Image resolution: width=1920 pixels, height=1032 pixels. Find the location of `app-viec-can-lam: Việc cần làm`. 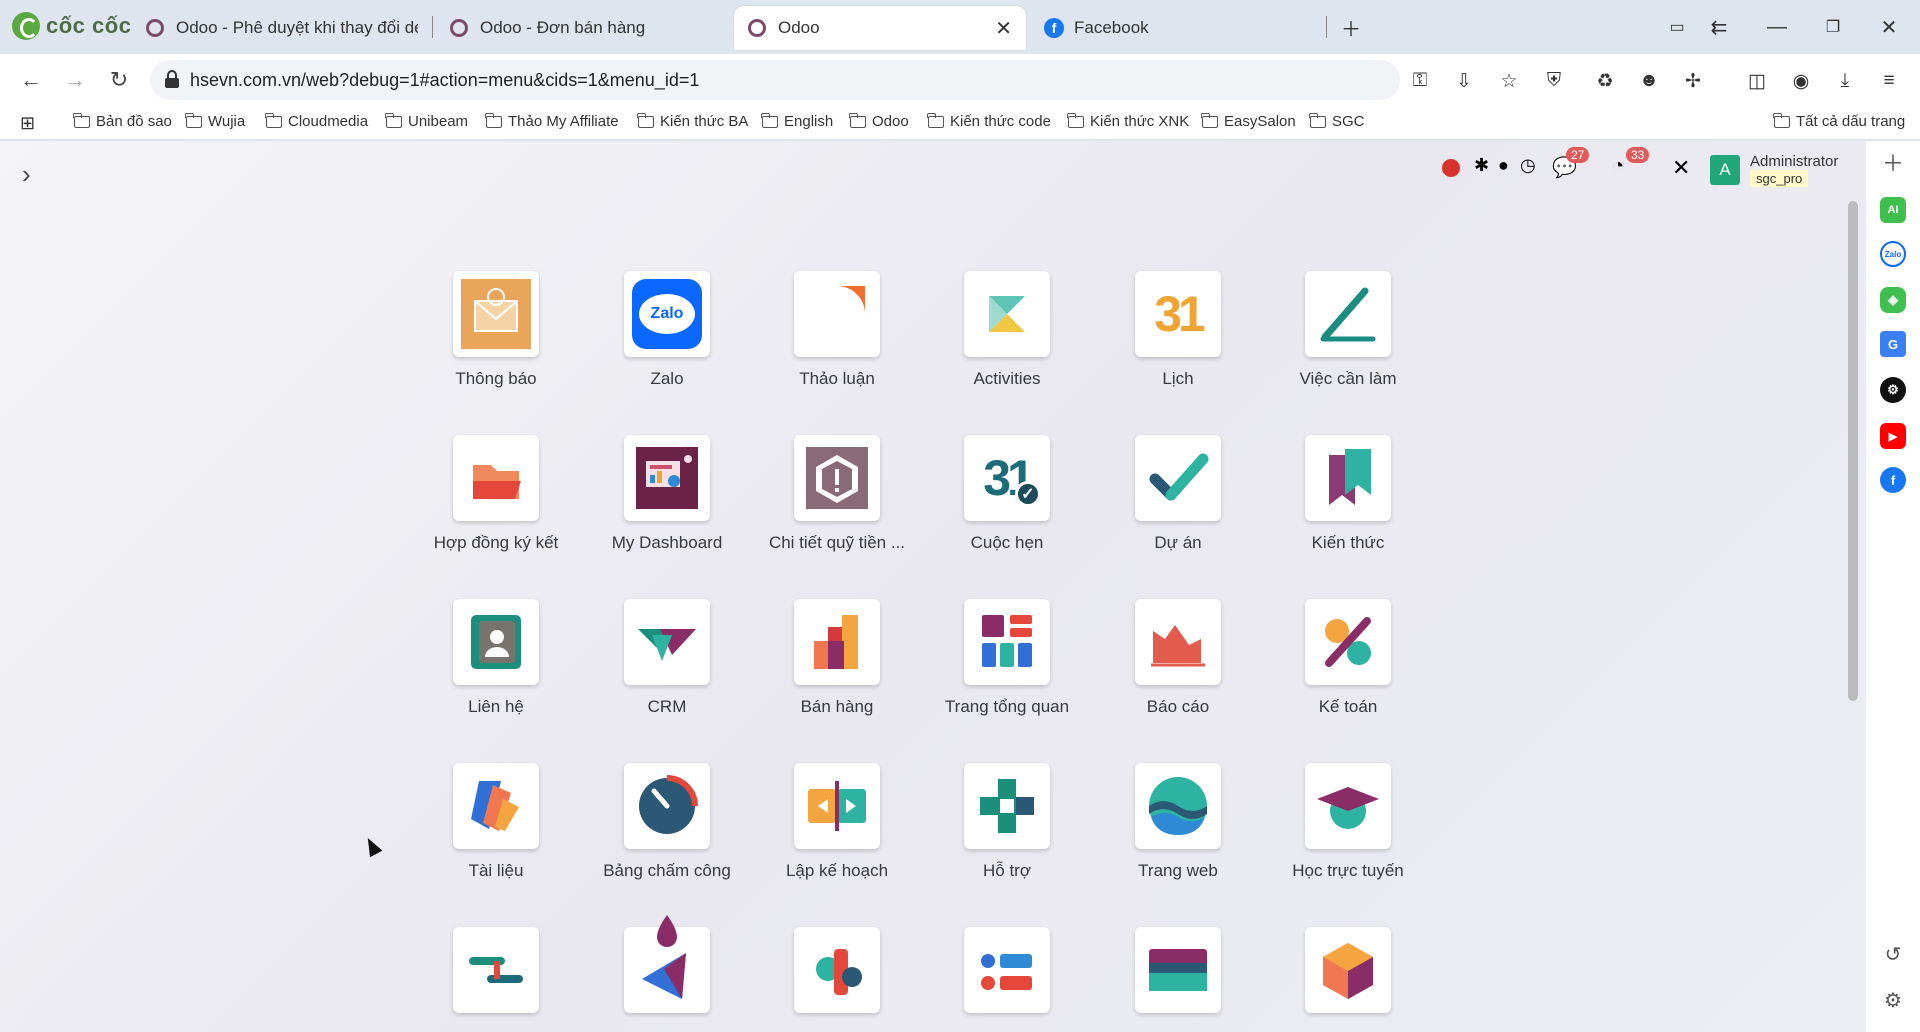

app-viec-can-lam: Việc cần làm is located at coordinates (1348, 346).